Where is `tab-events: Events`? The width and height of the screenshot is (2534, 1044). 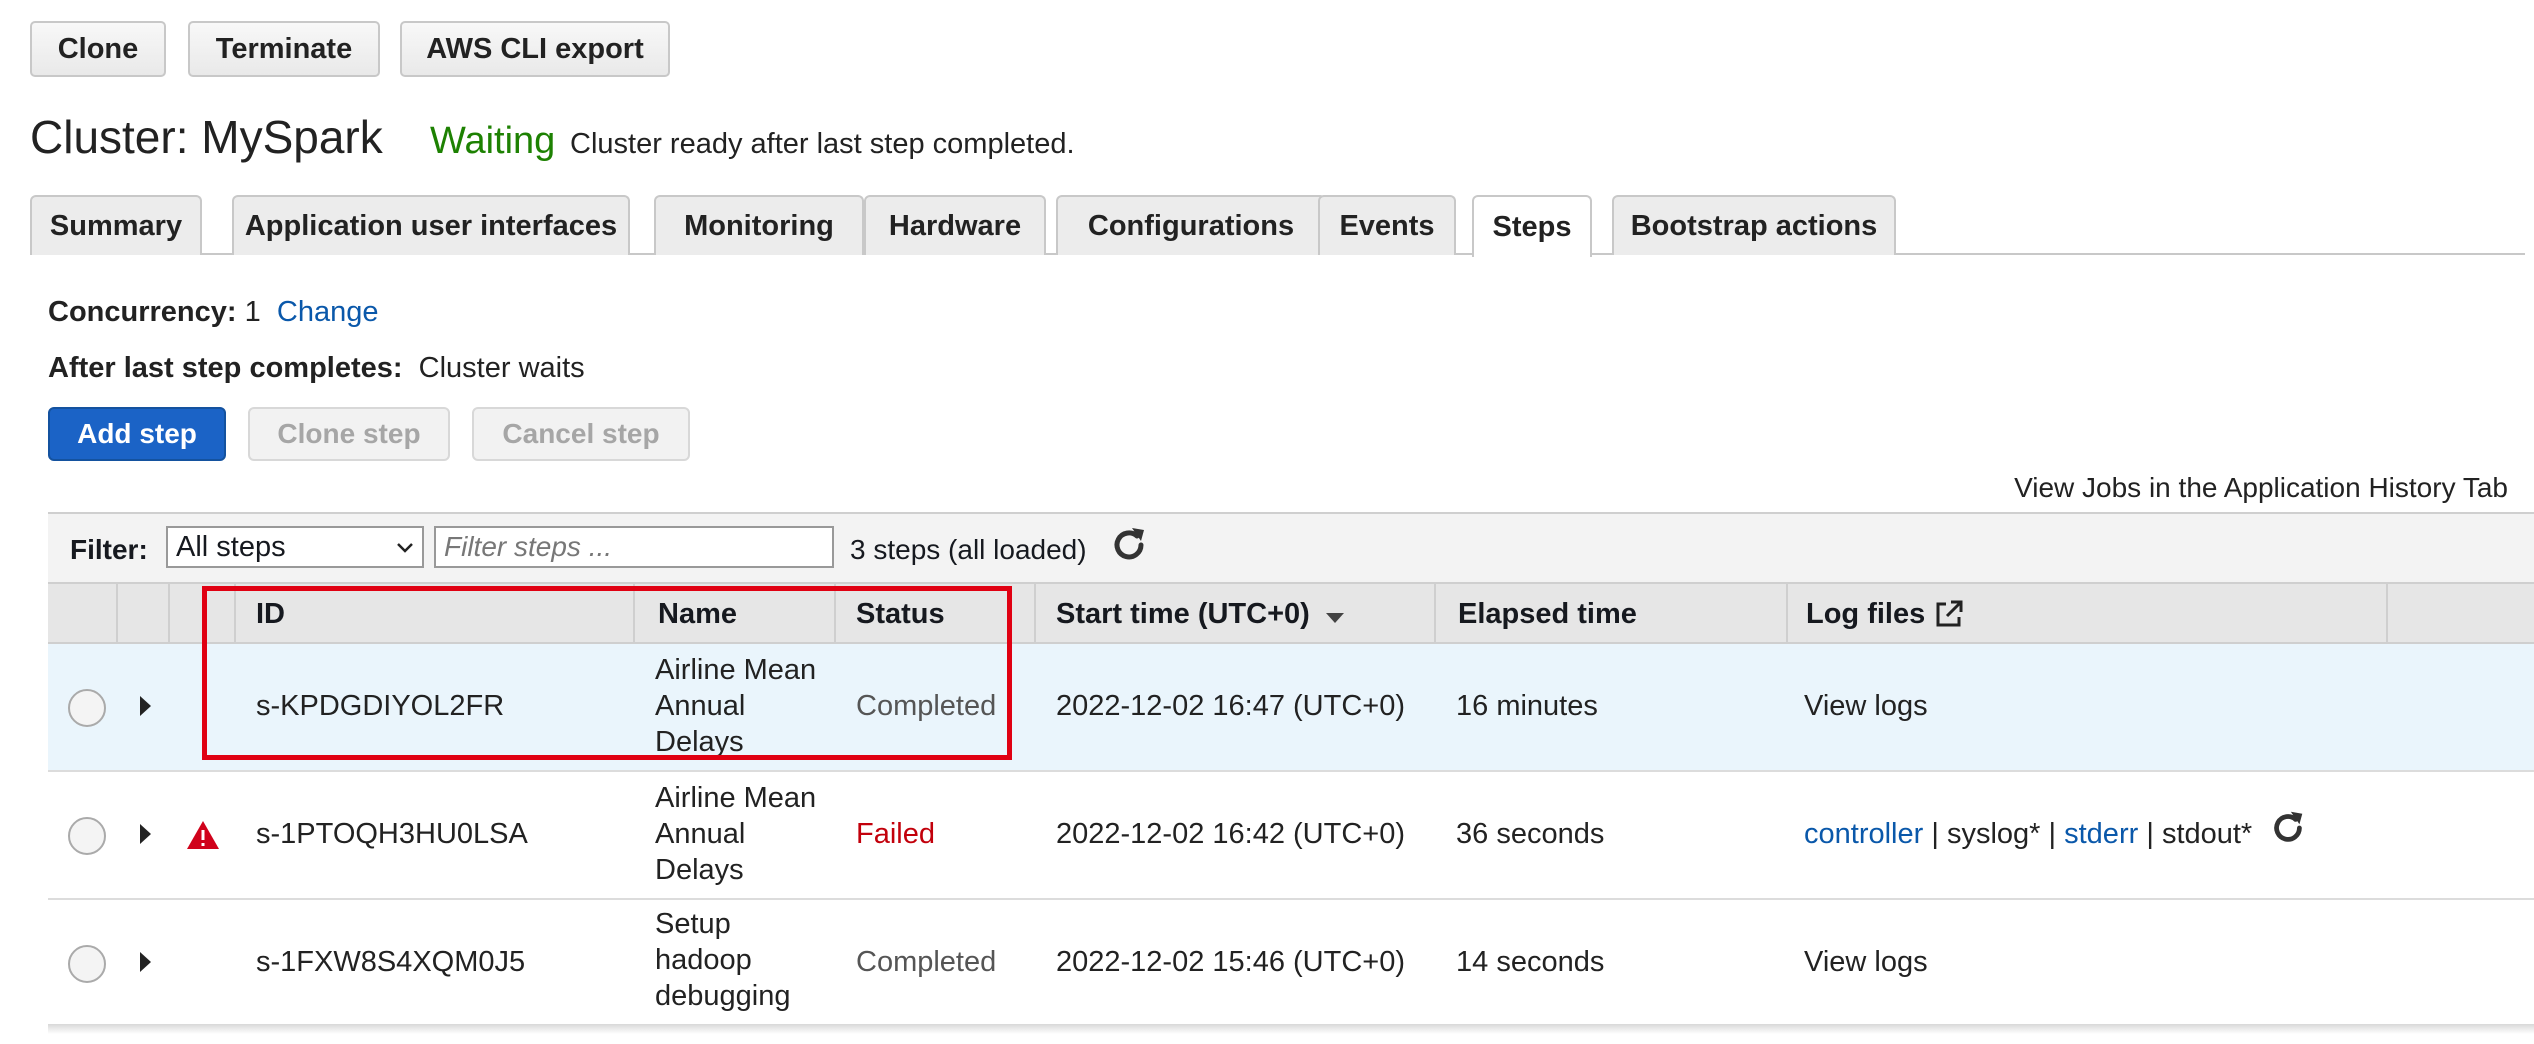 tab-events: Events is located at coordinates (1387, 225).